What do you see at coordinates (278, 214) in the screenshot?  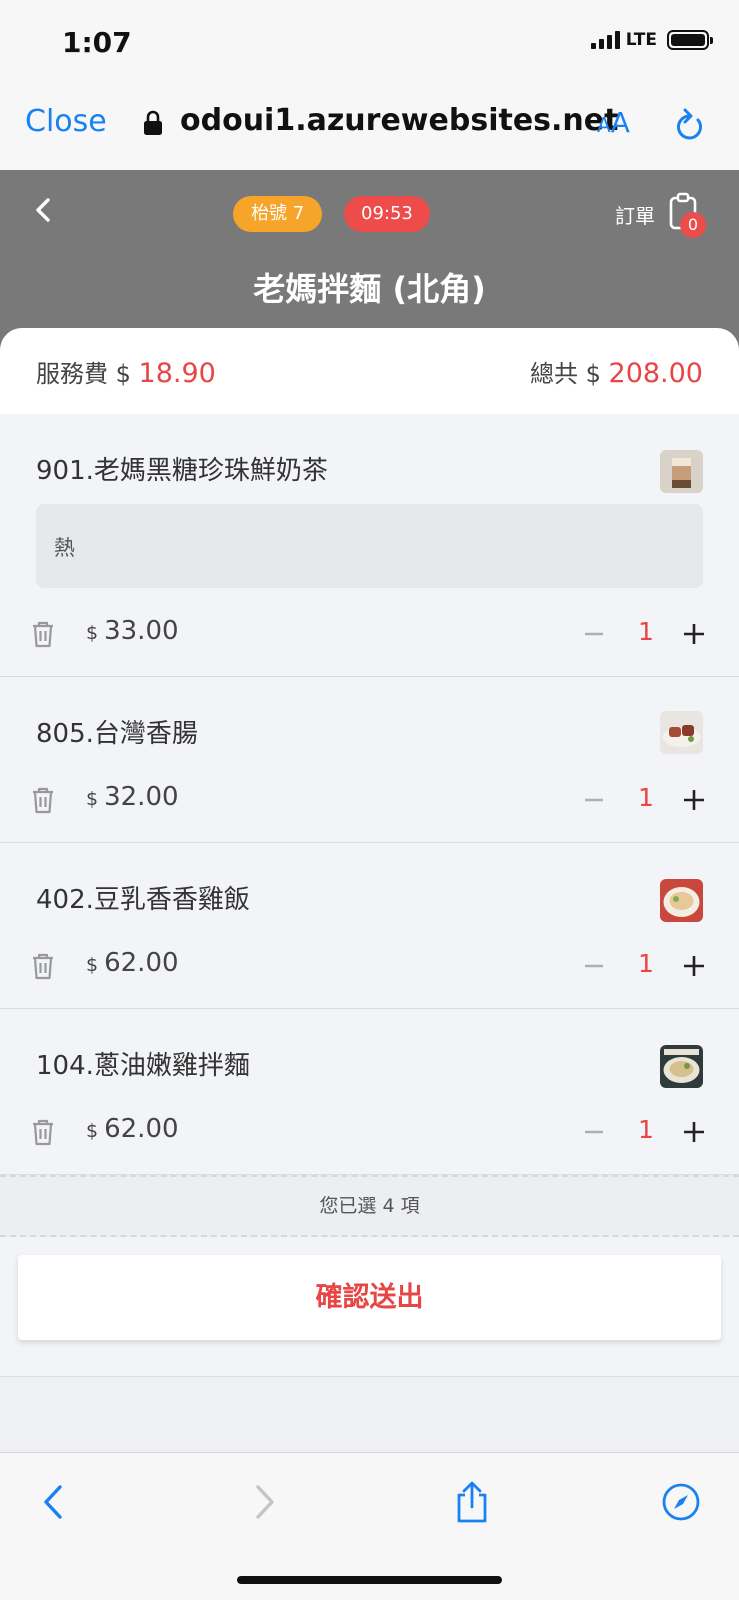 I see `table-number-badge: 枱號 7` at bounding box center [278, 214].